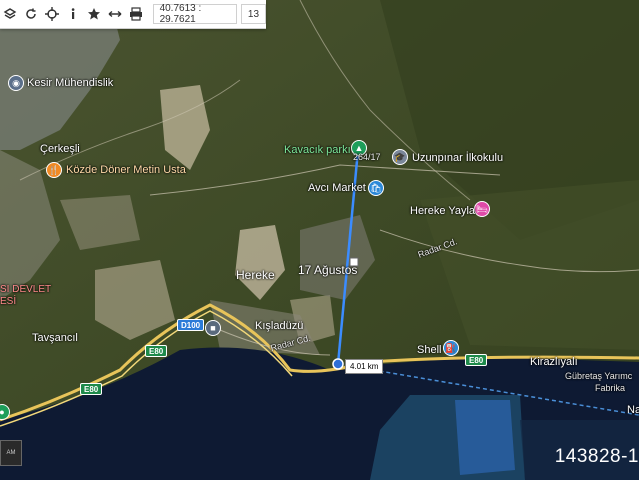  Describe the element at coordinates (10, 14) in the screenshot. I see `layers-icon` at that location.